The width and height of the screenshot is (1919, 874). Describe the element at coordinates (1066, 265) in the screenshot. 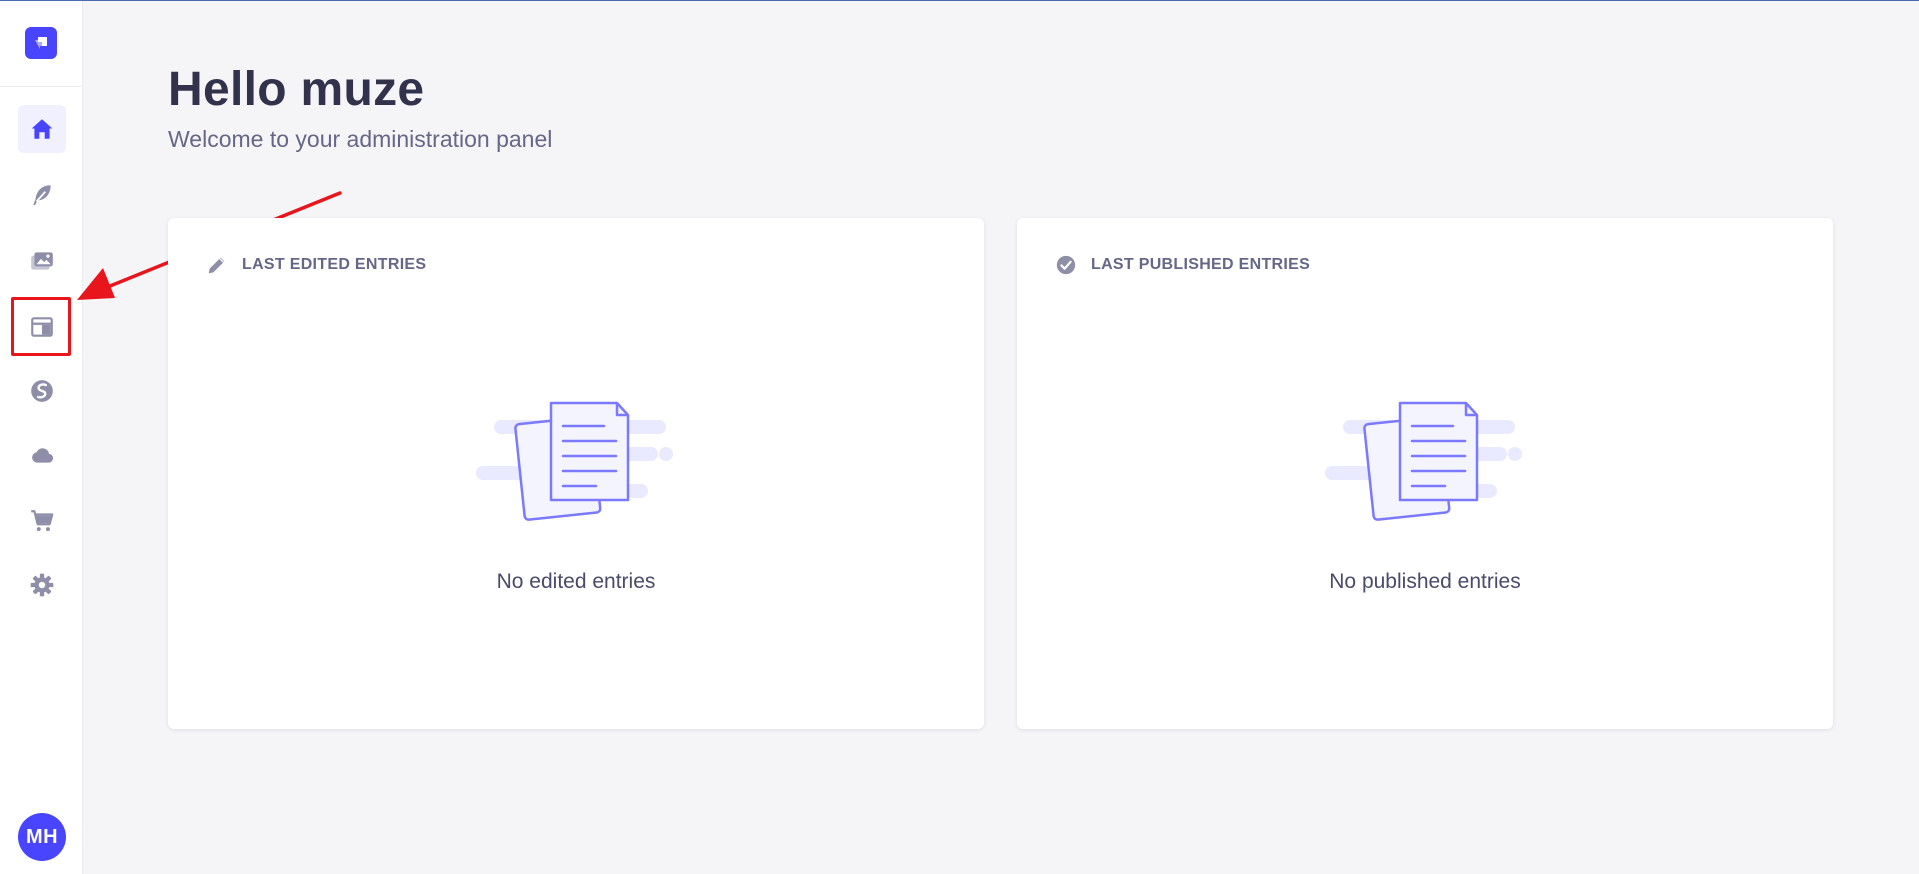

I see `check-circle-icon` at that location.